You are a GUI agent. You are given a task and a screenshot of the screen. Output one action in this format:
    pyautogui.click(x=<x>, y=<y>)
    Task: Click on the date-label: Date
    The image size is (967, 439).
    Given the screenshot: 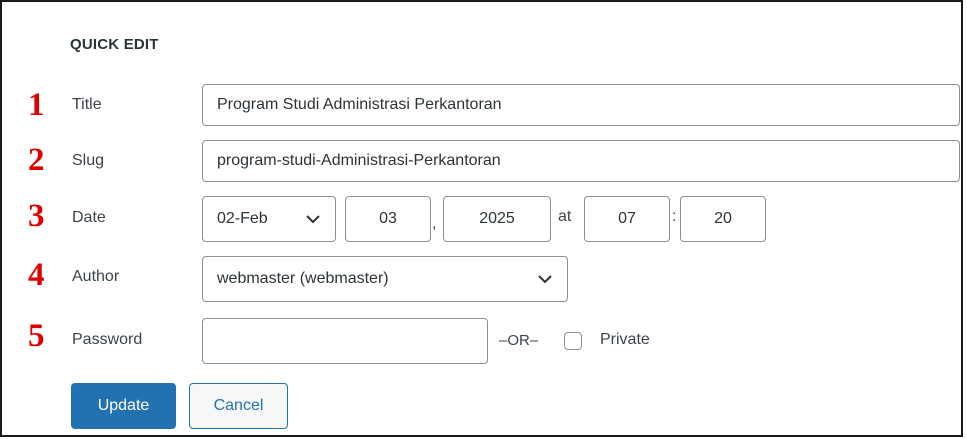 What is the action you would take?
    pyautogui.click(x=89, y=217)
    